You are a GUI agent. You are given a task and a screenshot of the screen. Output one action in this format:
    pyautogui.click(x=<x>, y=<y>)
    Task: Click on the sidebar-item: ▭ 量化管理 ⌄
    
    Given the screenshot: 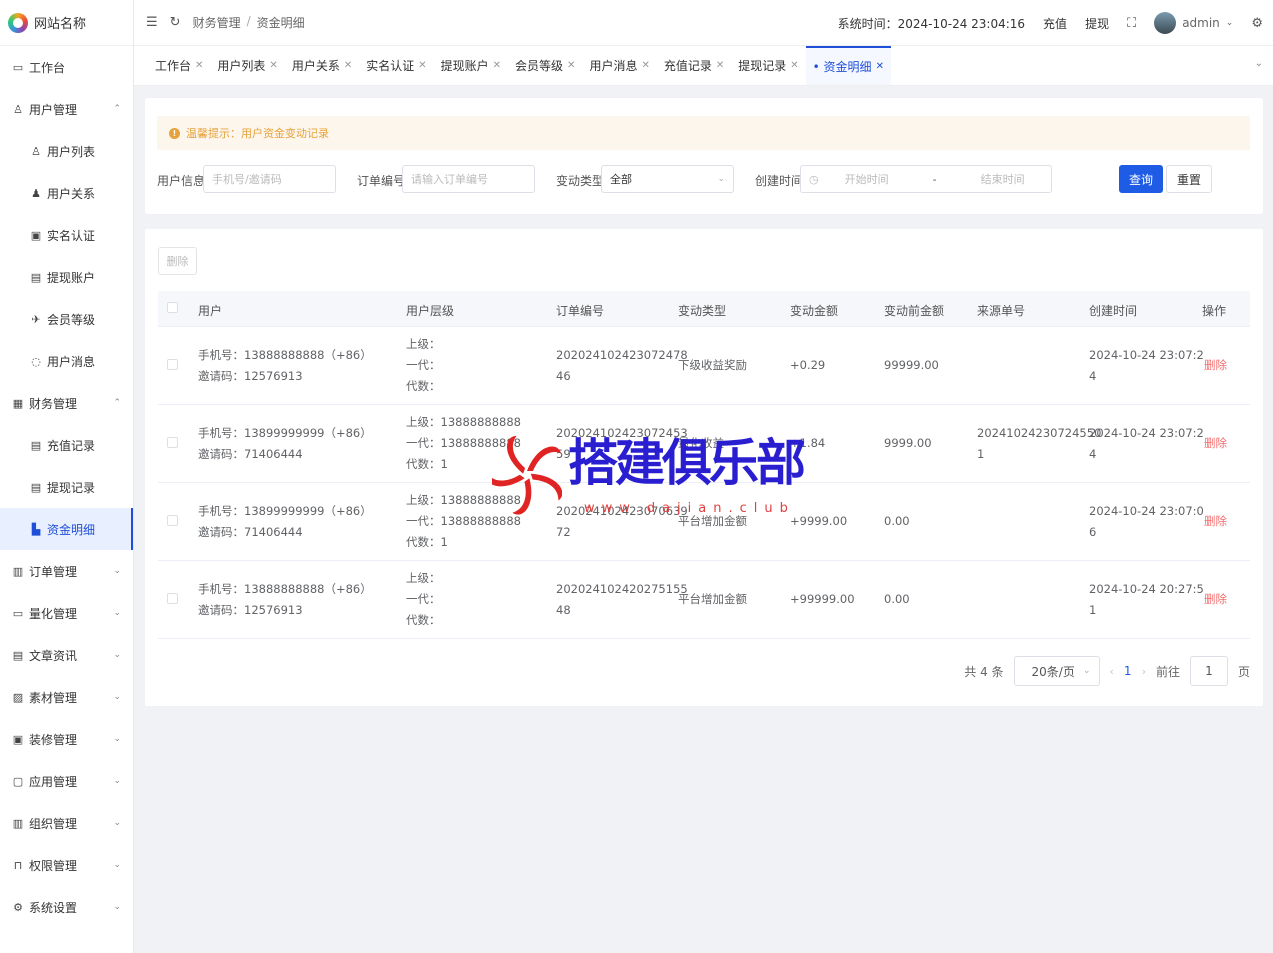 What is the action you would take?
    pyautogui.click(x=66, y=613)
    